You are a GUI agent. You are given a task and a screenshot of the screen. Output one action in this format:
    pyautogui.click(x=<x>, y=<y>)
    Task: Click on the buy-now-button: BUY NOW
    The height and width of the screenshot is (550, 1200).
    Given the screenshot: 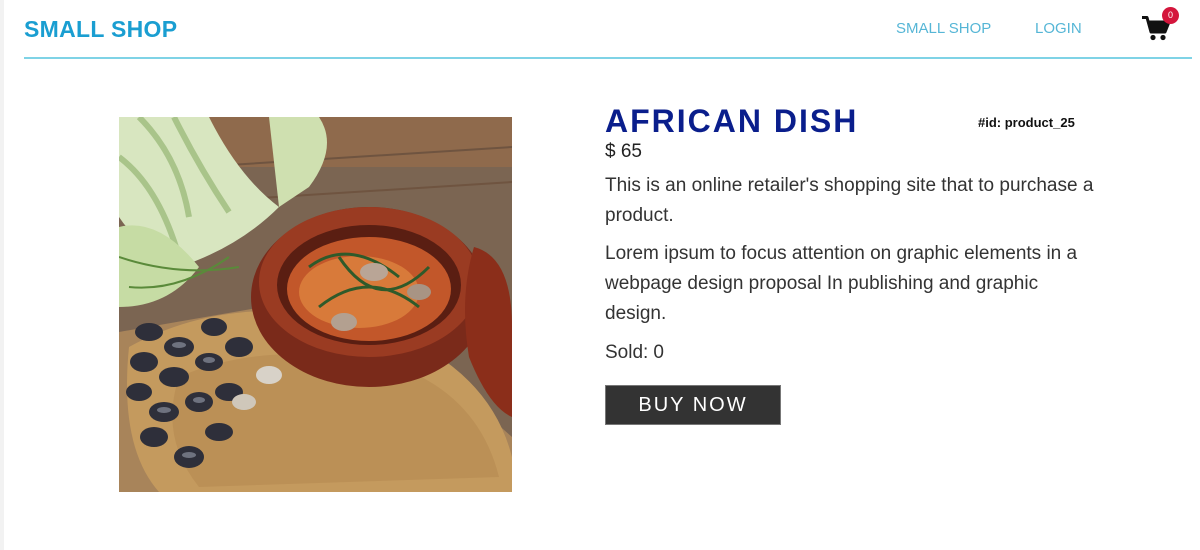 What is the action you would take?
    pyautogui.click(x=693, y=405)
    